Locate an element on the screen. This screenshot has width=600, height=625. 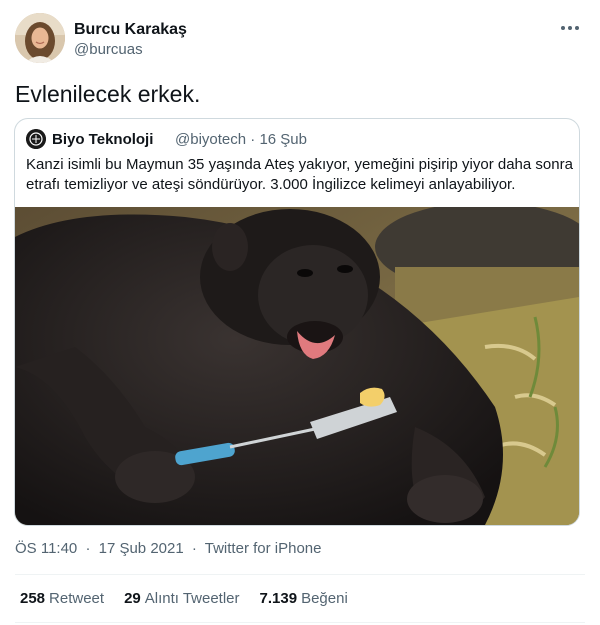
tweet-date: 17 Şub 2021 is located at coordinates (141, 548).